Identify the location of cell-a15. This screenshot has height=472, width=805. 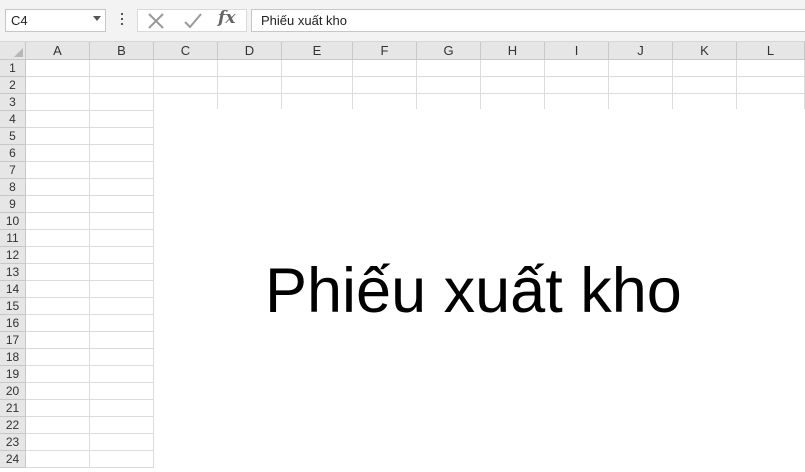
(58, 306).